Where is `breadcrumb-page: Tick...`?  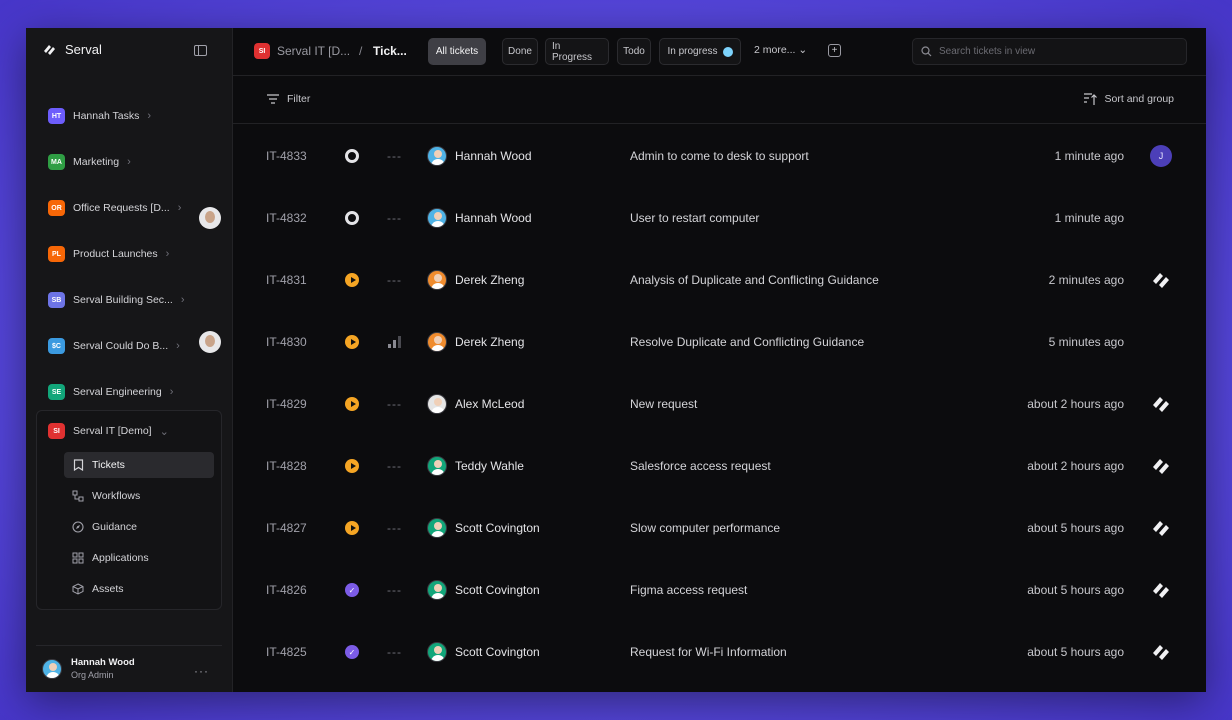 breadcrumb-page: Tick... is located at coordinates (390, 51).